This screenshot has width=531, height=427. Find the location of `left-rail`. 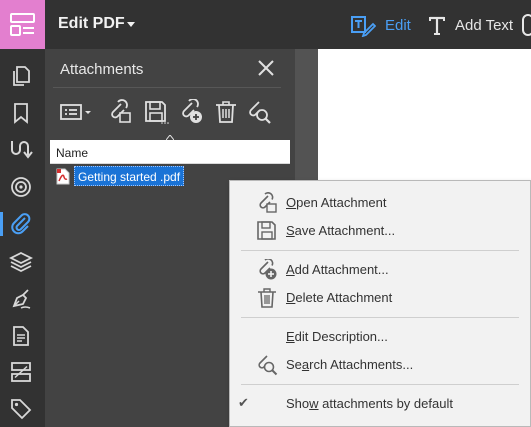

left-rail is located at coordinates (22, 238).